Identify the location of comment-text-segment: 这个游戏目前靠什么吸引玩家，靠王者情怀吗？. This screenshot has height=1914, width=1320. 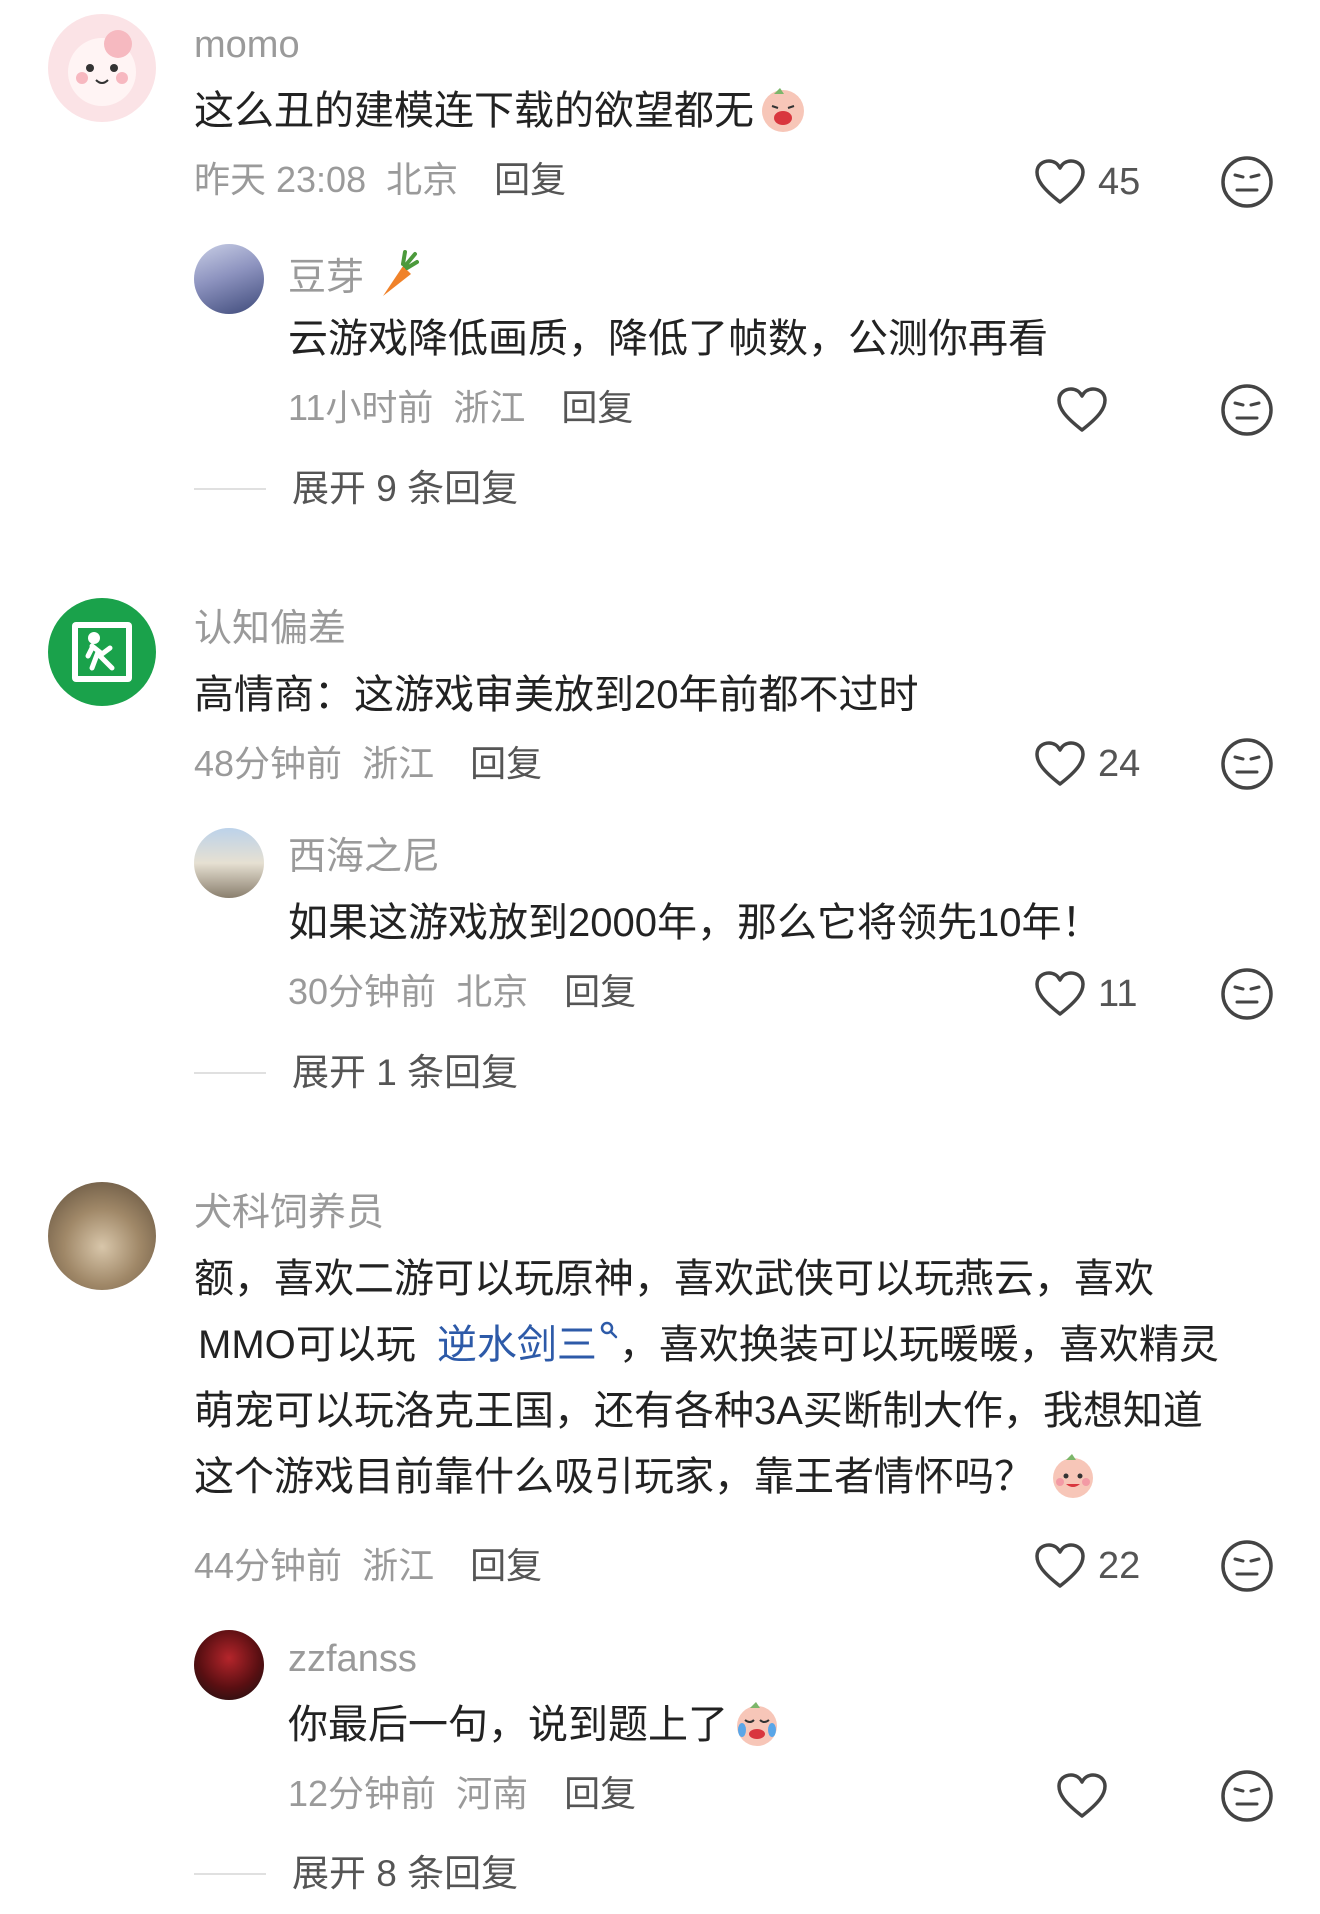
(614, 1477).